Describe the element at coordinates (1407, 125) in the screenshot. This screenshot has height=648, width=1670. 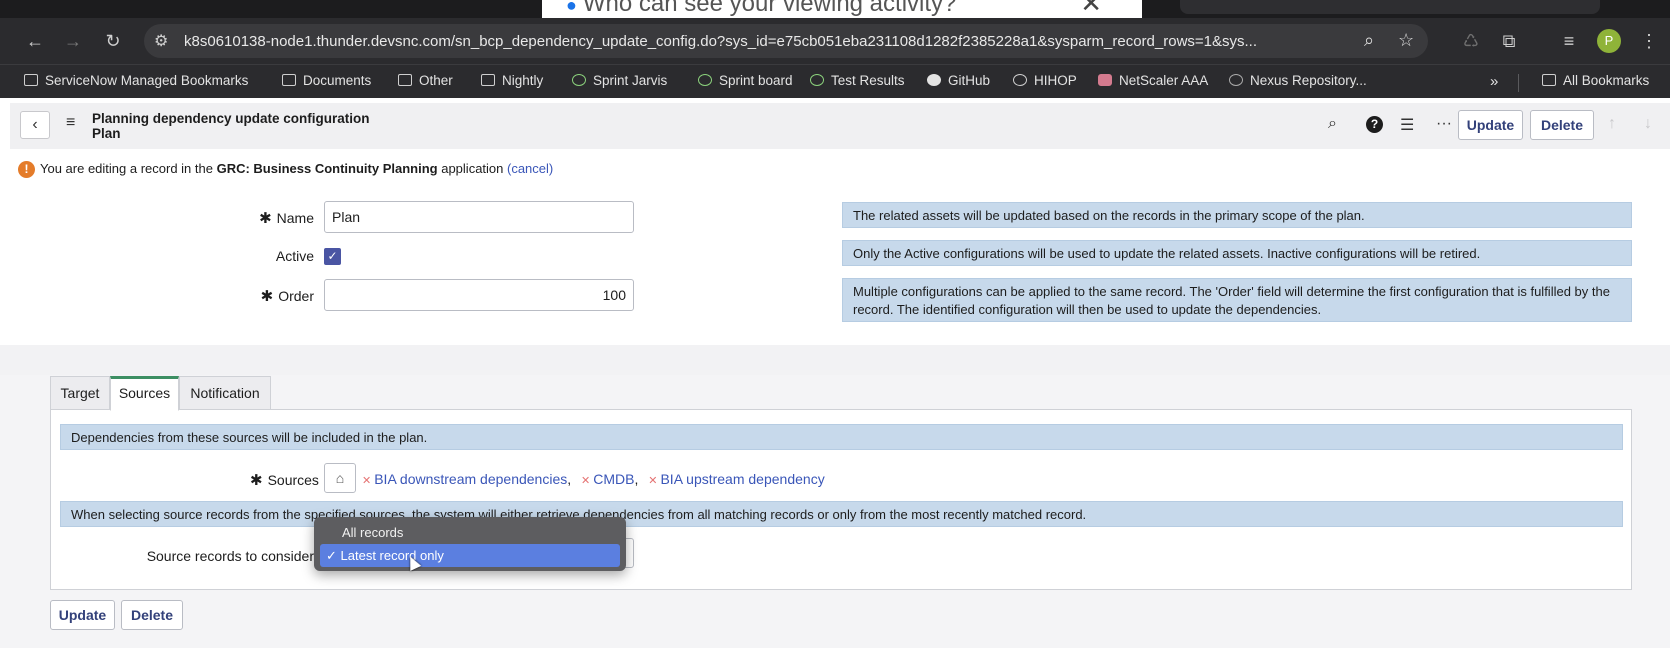
I see `settings-sliders-icon: ☰` at that location.